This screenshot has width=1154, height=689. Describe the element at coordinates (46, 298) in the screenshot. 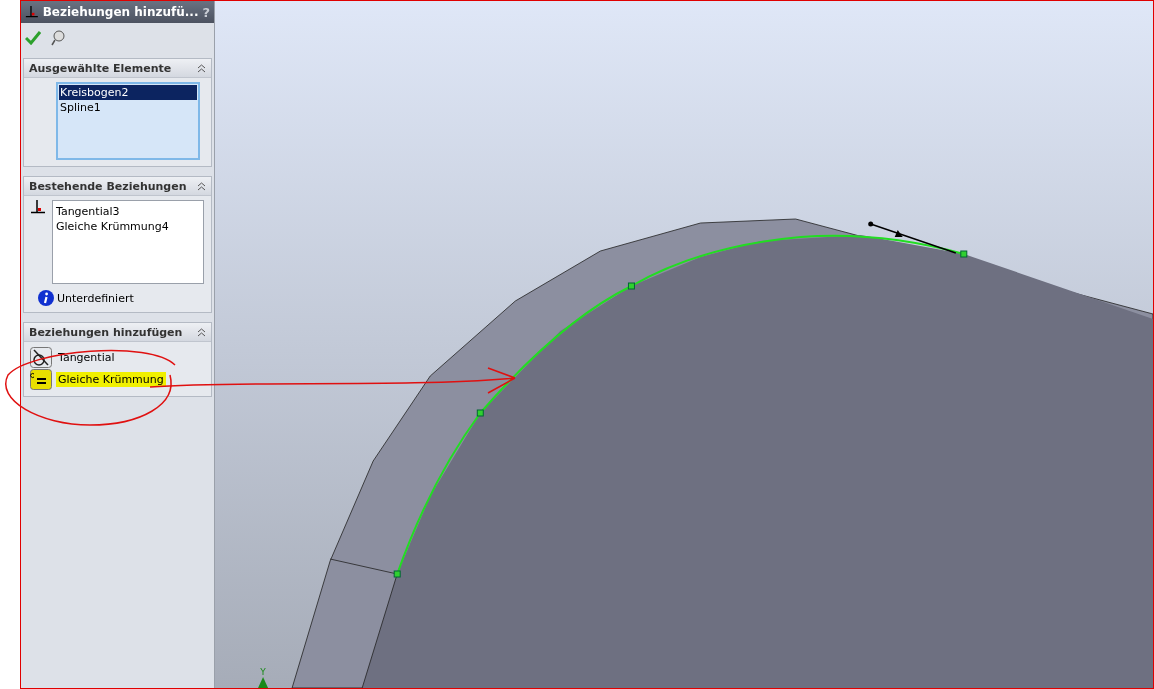

I see `info-icon` at that location.